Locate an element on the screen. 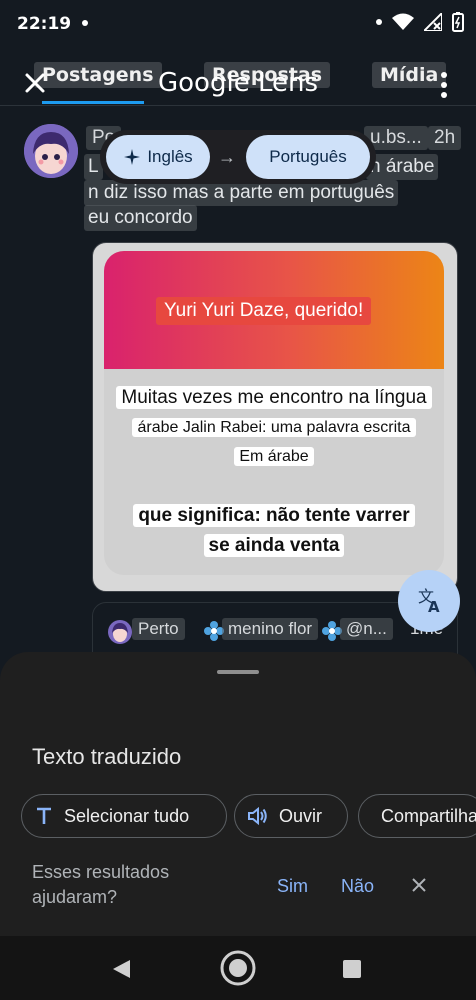 The image size is (476, 1000). listen-button: Ouvir is located at coordinates (291, 816).